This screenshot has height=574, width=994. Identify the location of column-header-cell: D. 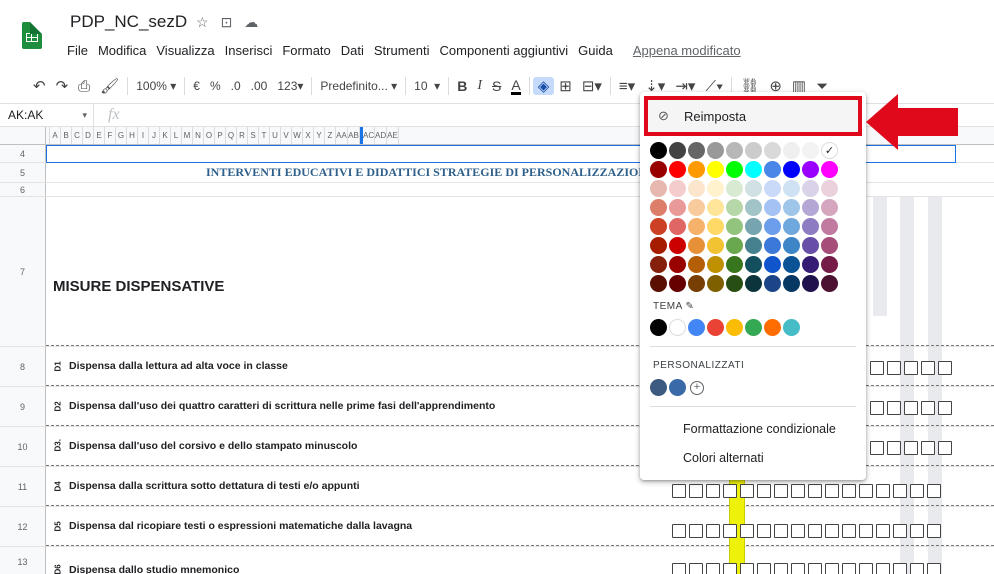
(88, 135).